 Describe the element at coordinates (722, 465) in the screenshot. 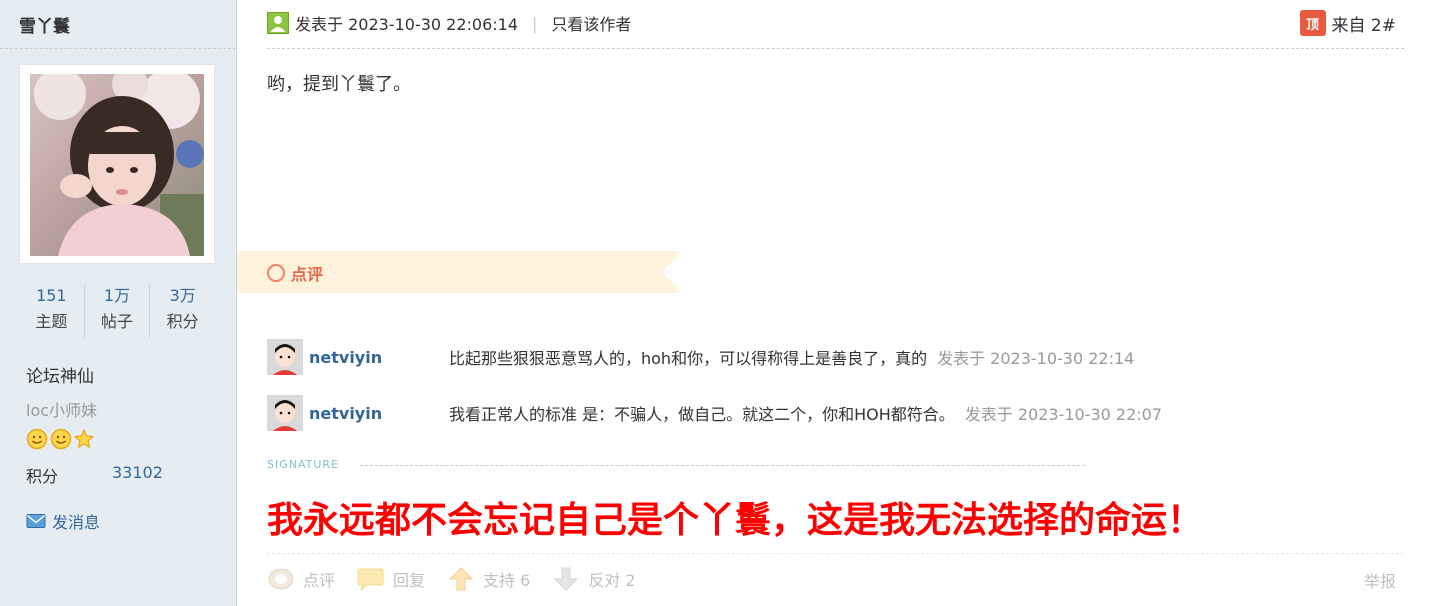

I see `signature-divider` at that location.